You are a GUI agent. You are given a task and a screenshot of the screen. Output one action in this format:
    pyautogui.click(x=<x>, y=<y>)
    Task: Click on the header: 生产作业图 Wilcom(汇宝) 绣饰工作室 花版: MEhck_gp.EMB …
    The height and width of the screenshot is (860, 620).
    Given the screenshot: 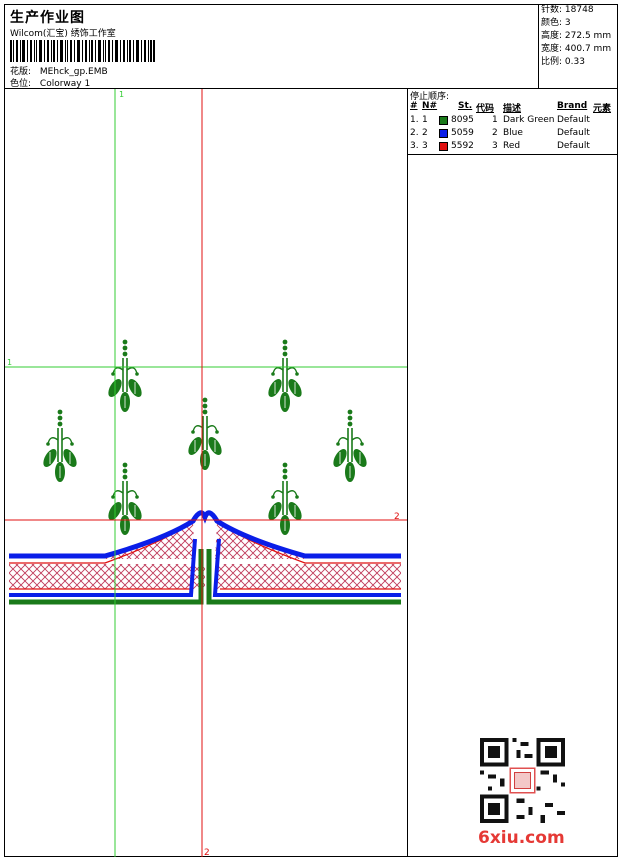 What is the action you would take?
    pyautogui.click(x=311, y=46)
    